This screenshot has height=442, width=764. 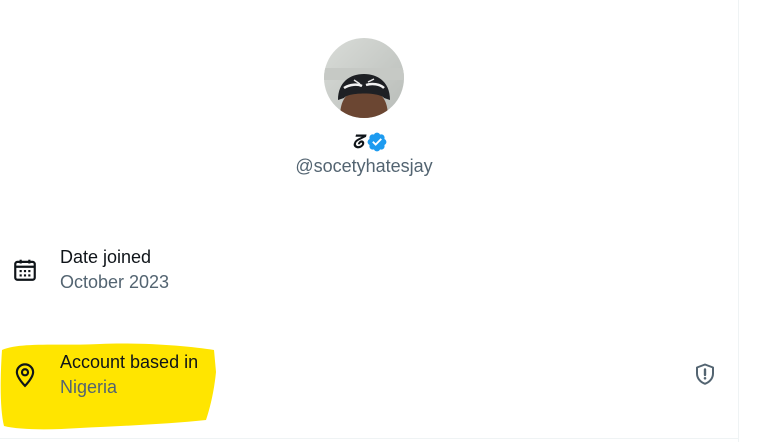 What do you see at coordinates (106, 257) in the screenshot?
I see `date-joined-label: Date joined` at bounding box center [106, 257].